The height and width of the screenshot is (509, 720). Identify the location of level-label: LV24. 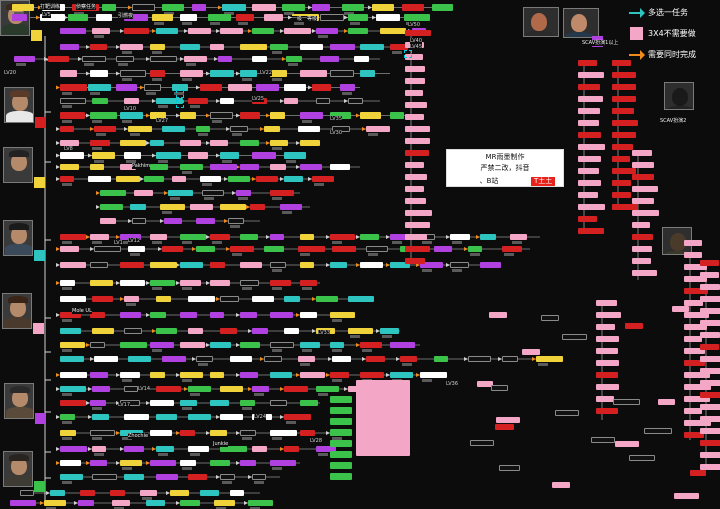
(260, 417).